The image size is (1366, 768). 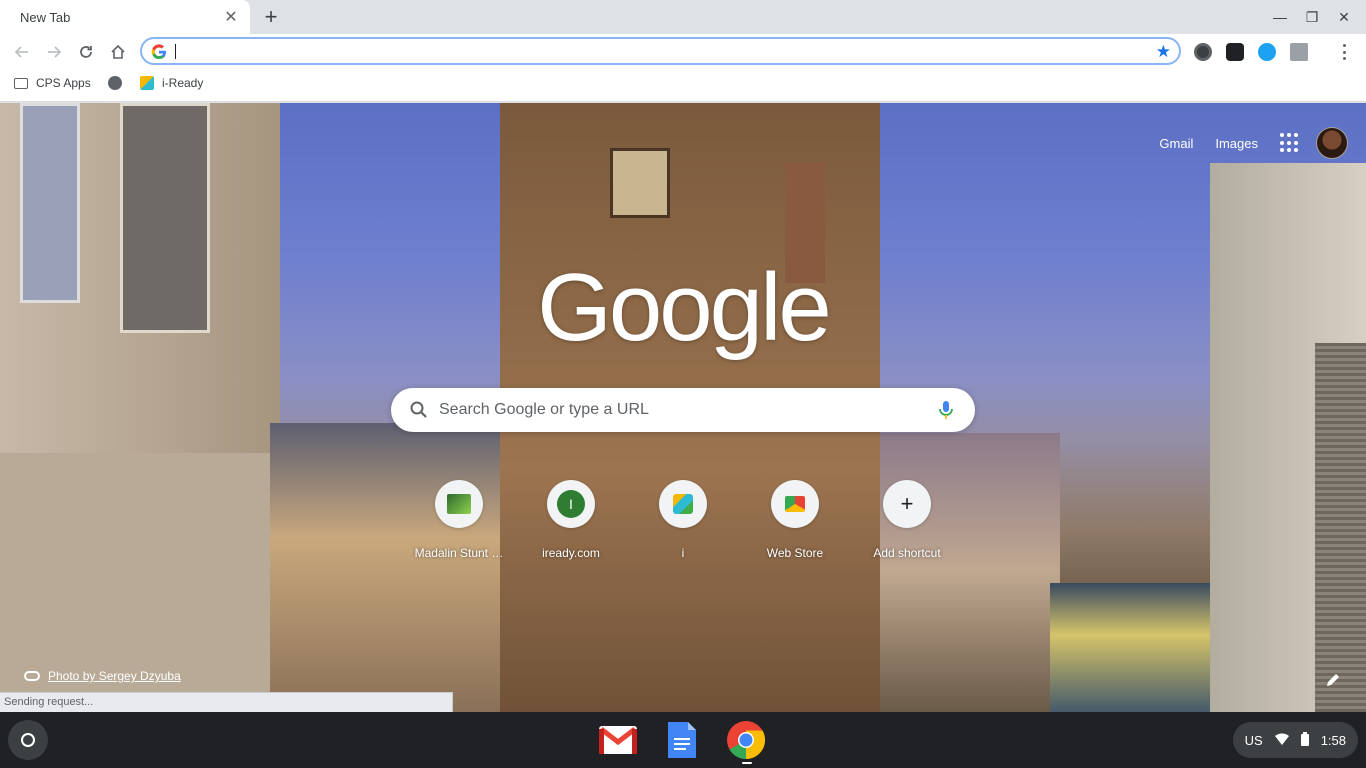 I want to click on shortcut-tile: I iready.com, so click(x=571, y=532).